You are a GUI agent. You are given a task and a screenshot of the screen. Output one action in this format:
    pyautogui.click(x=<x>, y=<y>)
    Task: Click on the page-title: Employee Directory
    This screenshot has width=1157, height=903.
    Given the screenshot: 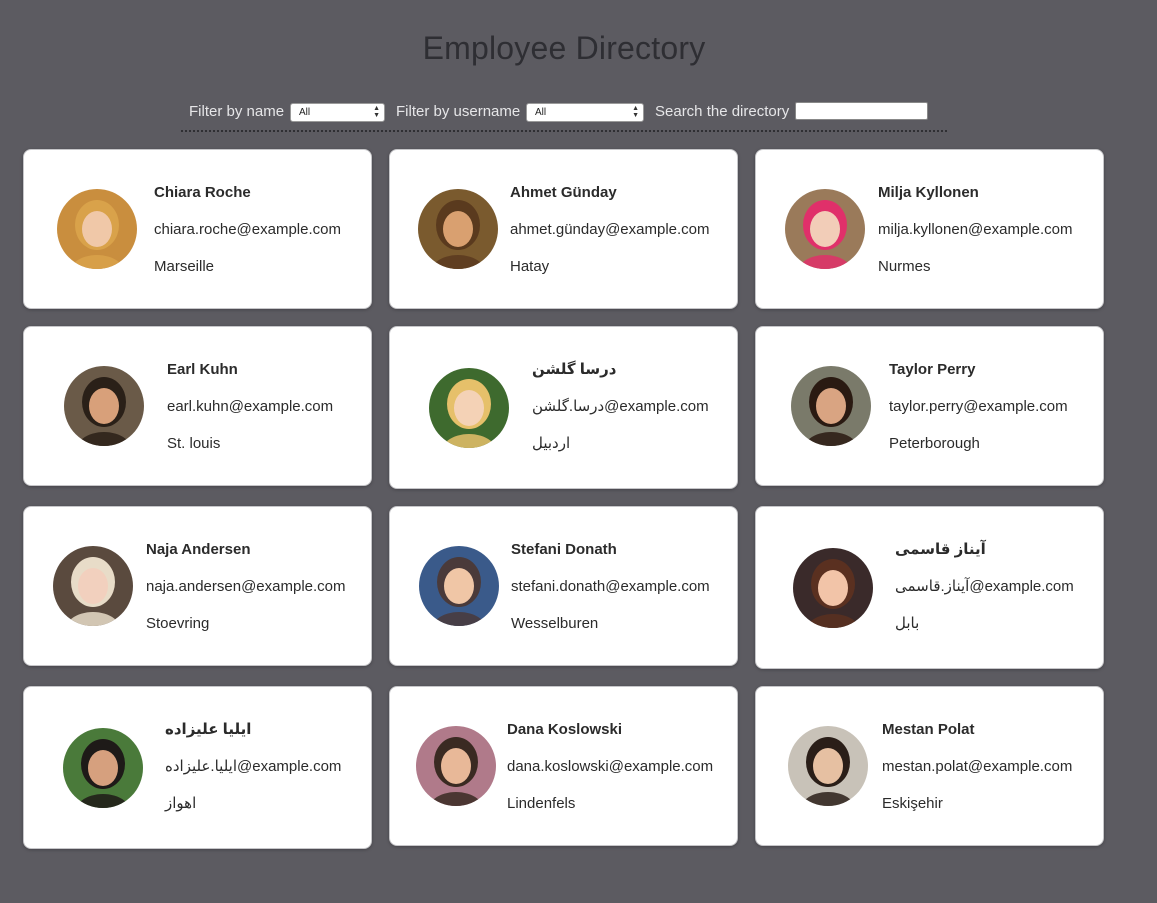 What is the action you would take?
    pyautogui.click(x=564, y=48)
    